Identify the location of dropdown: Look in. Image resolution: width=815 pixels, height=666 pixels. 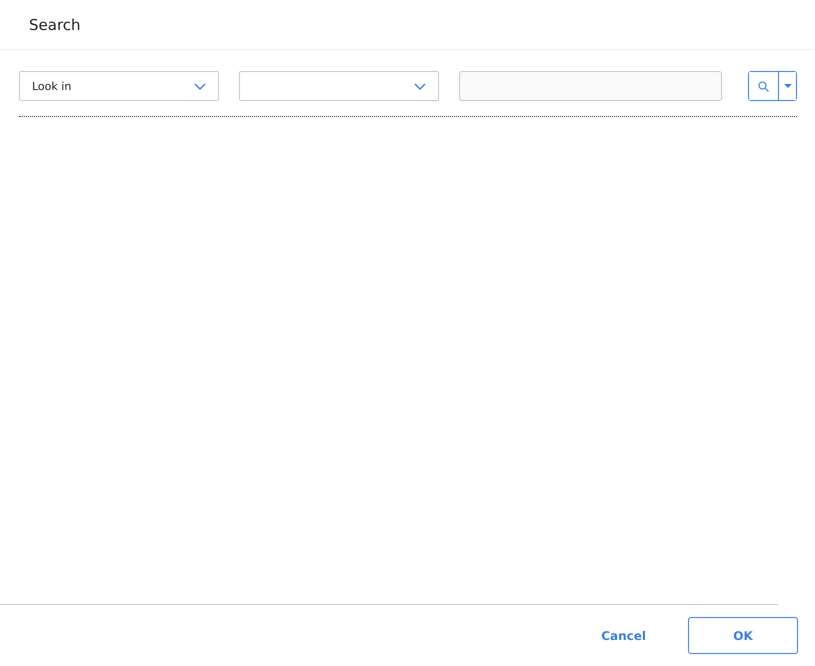
(119, 86).